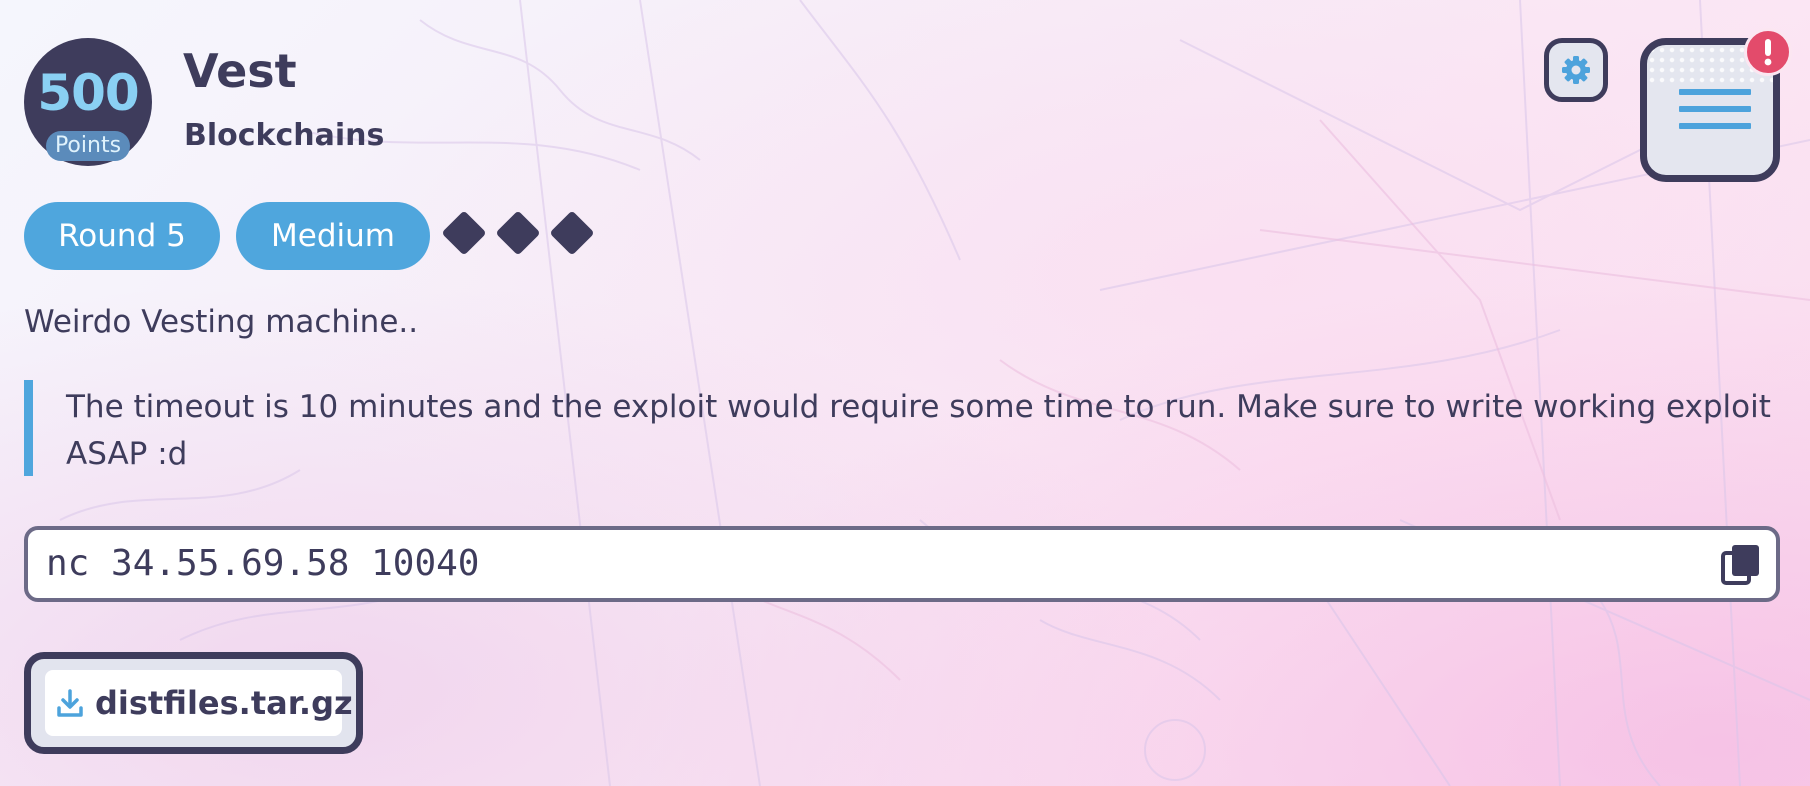 The image size is (1810, 786). What do you see at coordinates (902, 564) in the screenshot?
I see `connection-command-box: nc 34.55.69.58 10040` at bounding box center [902, 564].